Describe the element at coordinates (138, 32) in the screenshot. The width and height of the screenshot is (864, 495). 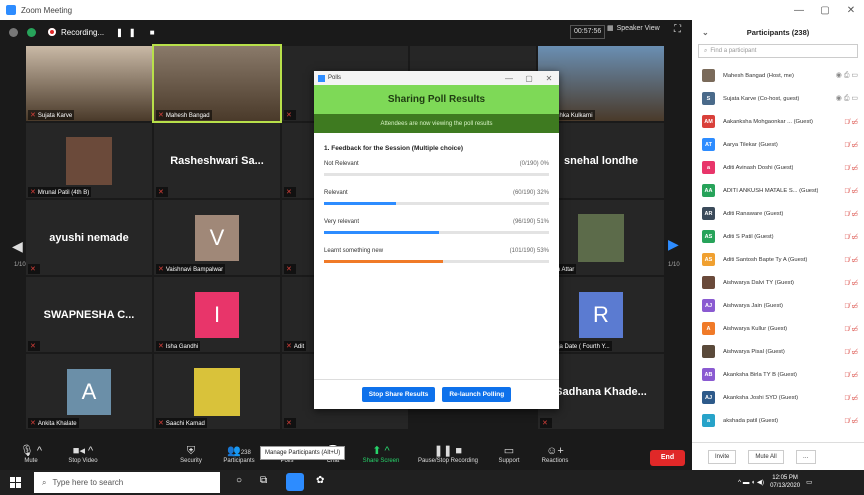
I see `pause-stop-record-icons: ❚❚ ■` at that location.